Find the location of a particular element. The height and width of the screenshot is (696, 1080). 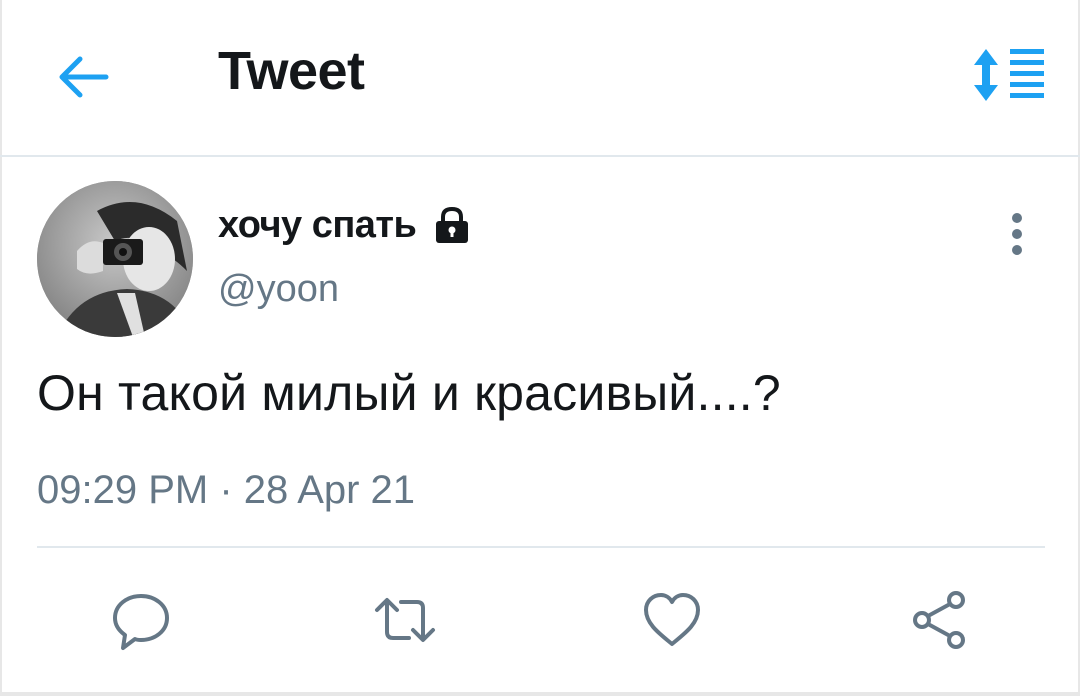

reply-icon is located at coordinates (141, 622).